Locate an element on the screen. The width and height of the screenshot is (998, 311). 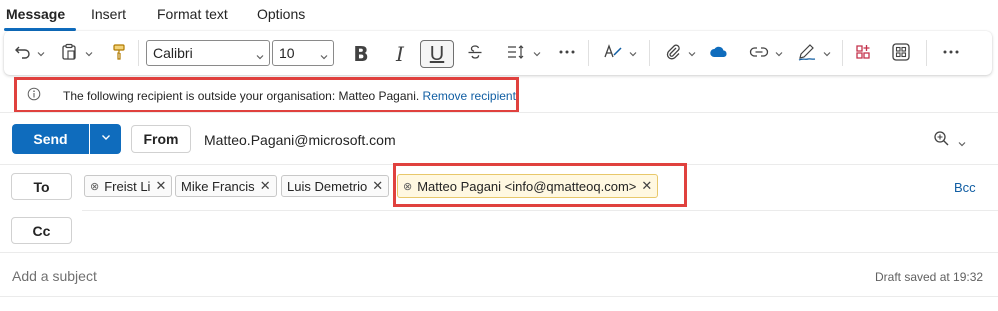
recipient-chip-mike-francis: Mike Francis ✕ is located at coordinates (226, 186).